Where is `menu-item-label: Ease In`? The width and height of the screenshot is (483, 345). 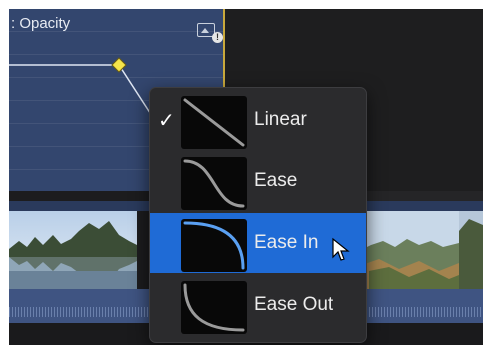
menu-item-label: Ease In is located at coordinates (286, 242).